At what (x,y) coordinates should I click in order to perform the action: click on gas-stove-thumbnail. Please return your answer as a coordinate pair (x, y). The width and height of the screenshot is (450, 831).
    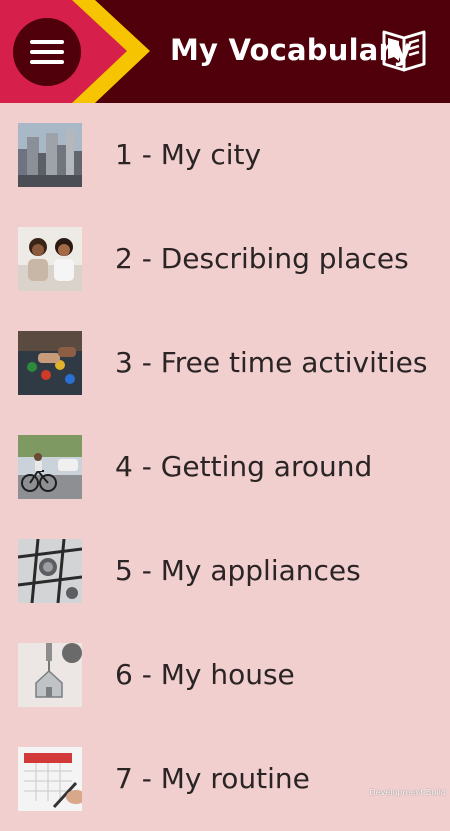
    Looking at the image, I should click on (50, 571).